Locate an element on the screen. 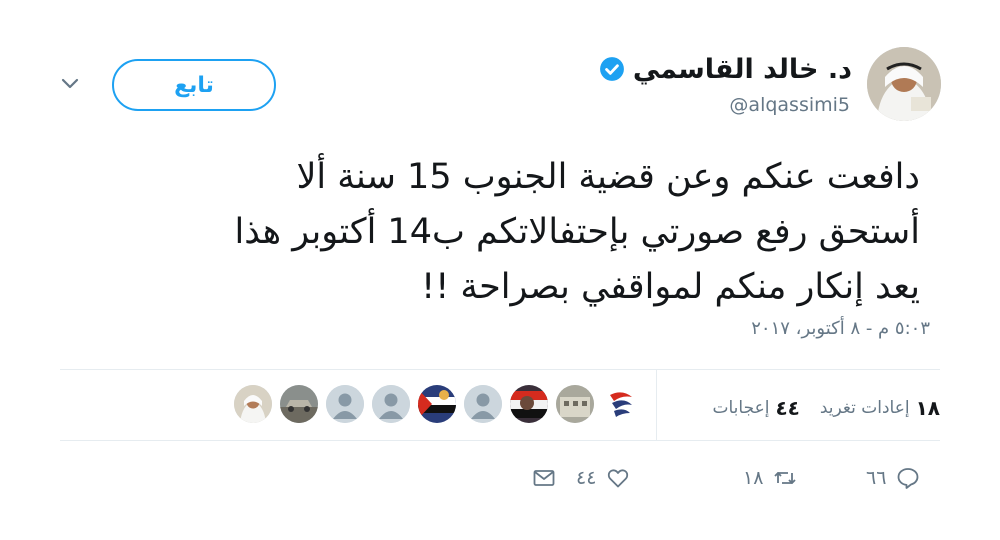 The height and width of the screenshot is (540, 1000). stats-separator is located at coordinates (656, 405).